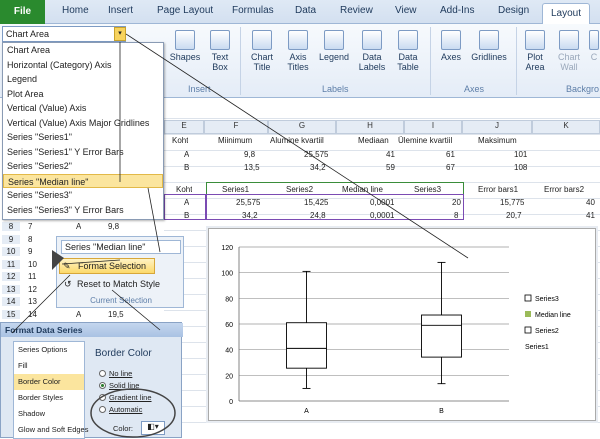 The height and width of the screenshot is (439, 600). What do you see at coordinates (30, 251) in the screenshot?
I see `cell-b: 9` at bounding box center [30, 251].